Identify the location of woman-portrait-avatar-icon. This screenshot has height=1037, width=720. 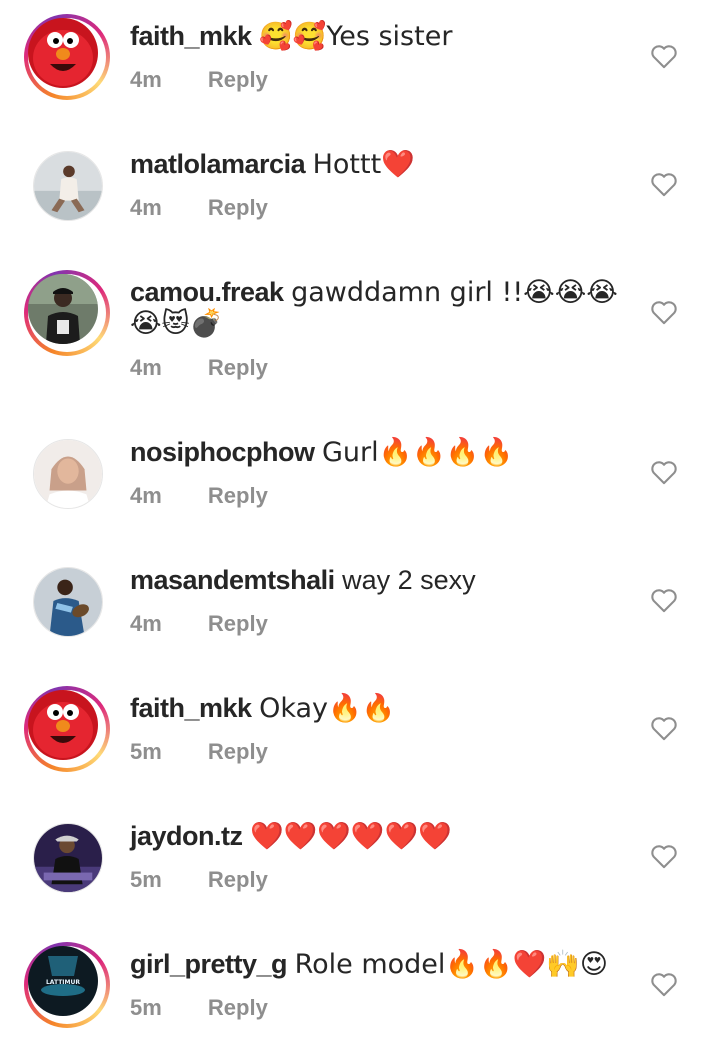
(68, 474).